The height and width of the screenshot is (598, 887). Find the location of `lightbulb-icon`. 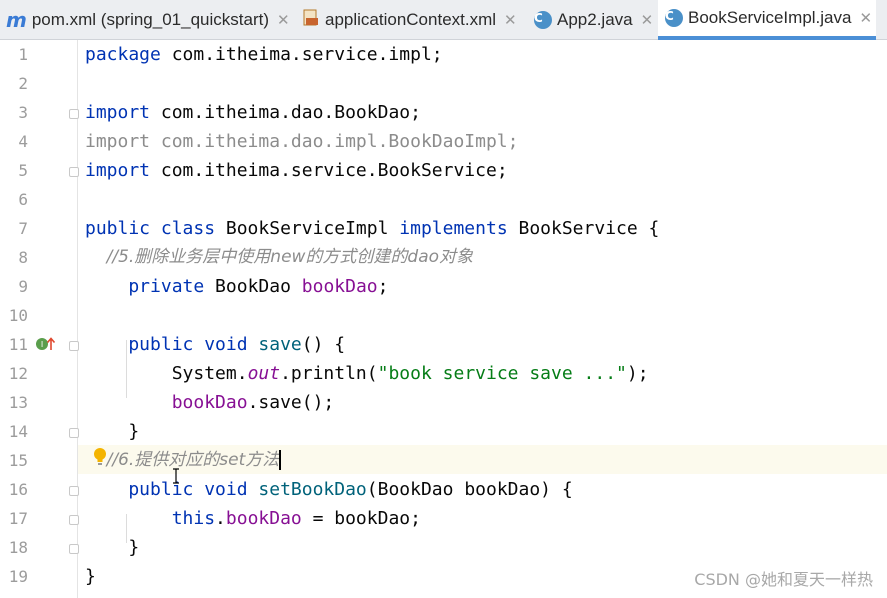

lightbulb-icon is located at coordinates (100, 457).